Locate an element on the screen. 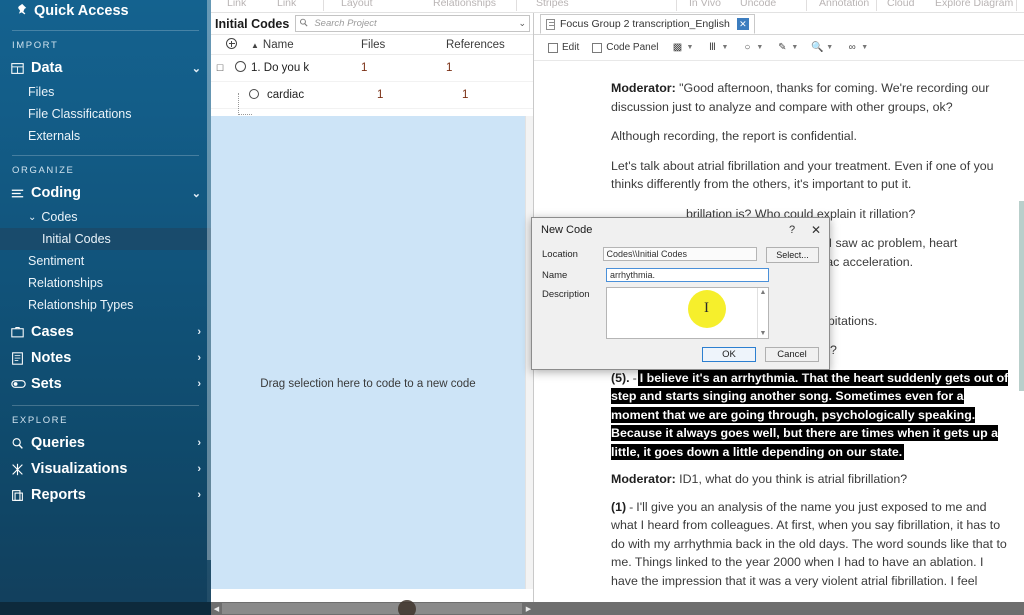  name-field: arrhythmia. is located at coordinates (687, 275).